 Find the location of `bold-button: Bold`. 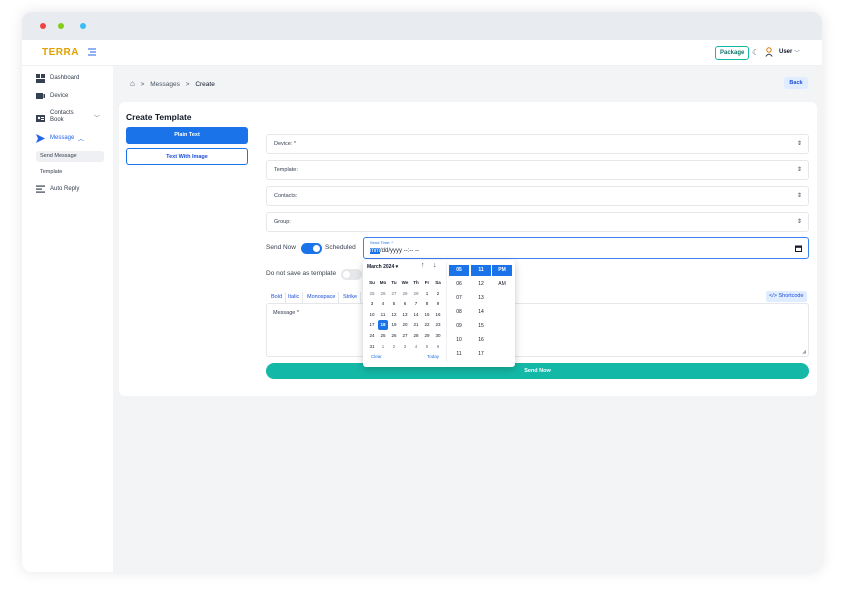

bold-button: Bold is located at coordinates (277, 297).